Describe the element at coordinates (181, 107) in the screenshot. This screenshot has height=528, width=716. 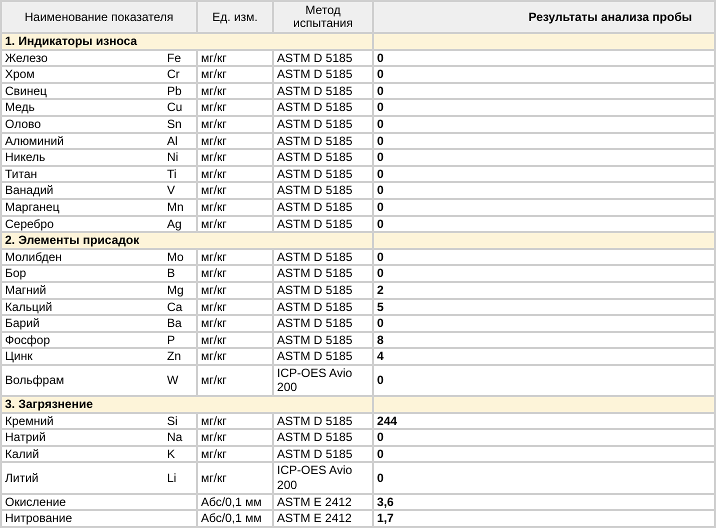
I see `table-cell: Cu` at that location.